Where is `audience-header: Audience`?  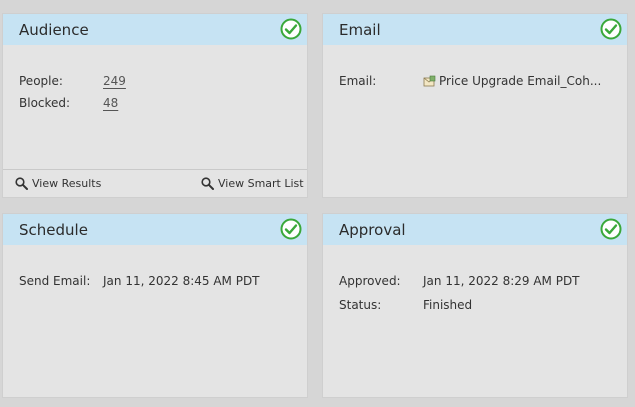
audience-header: Audience is located at coordinates (155, 29).